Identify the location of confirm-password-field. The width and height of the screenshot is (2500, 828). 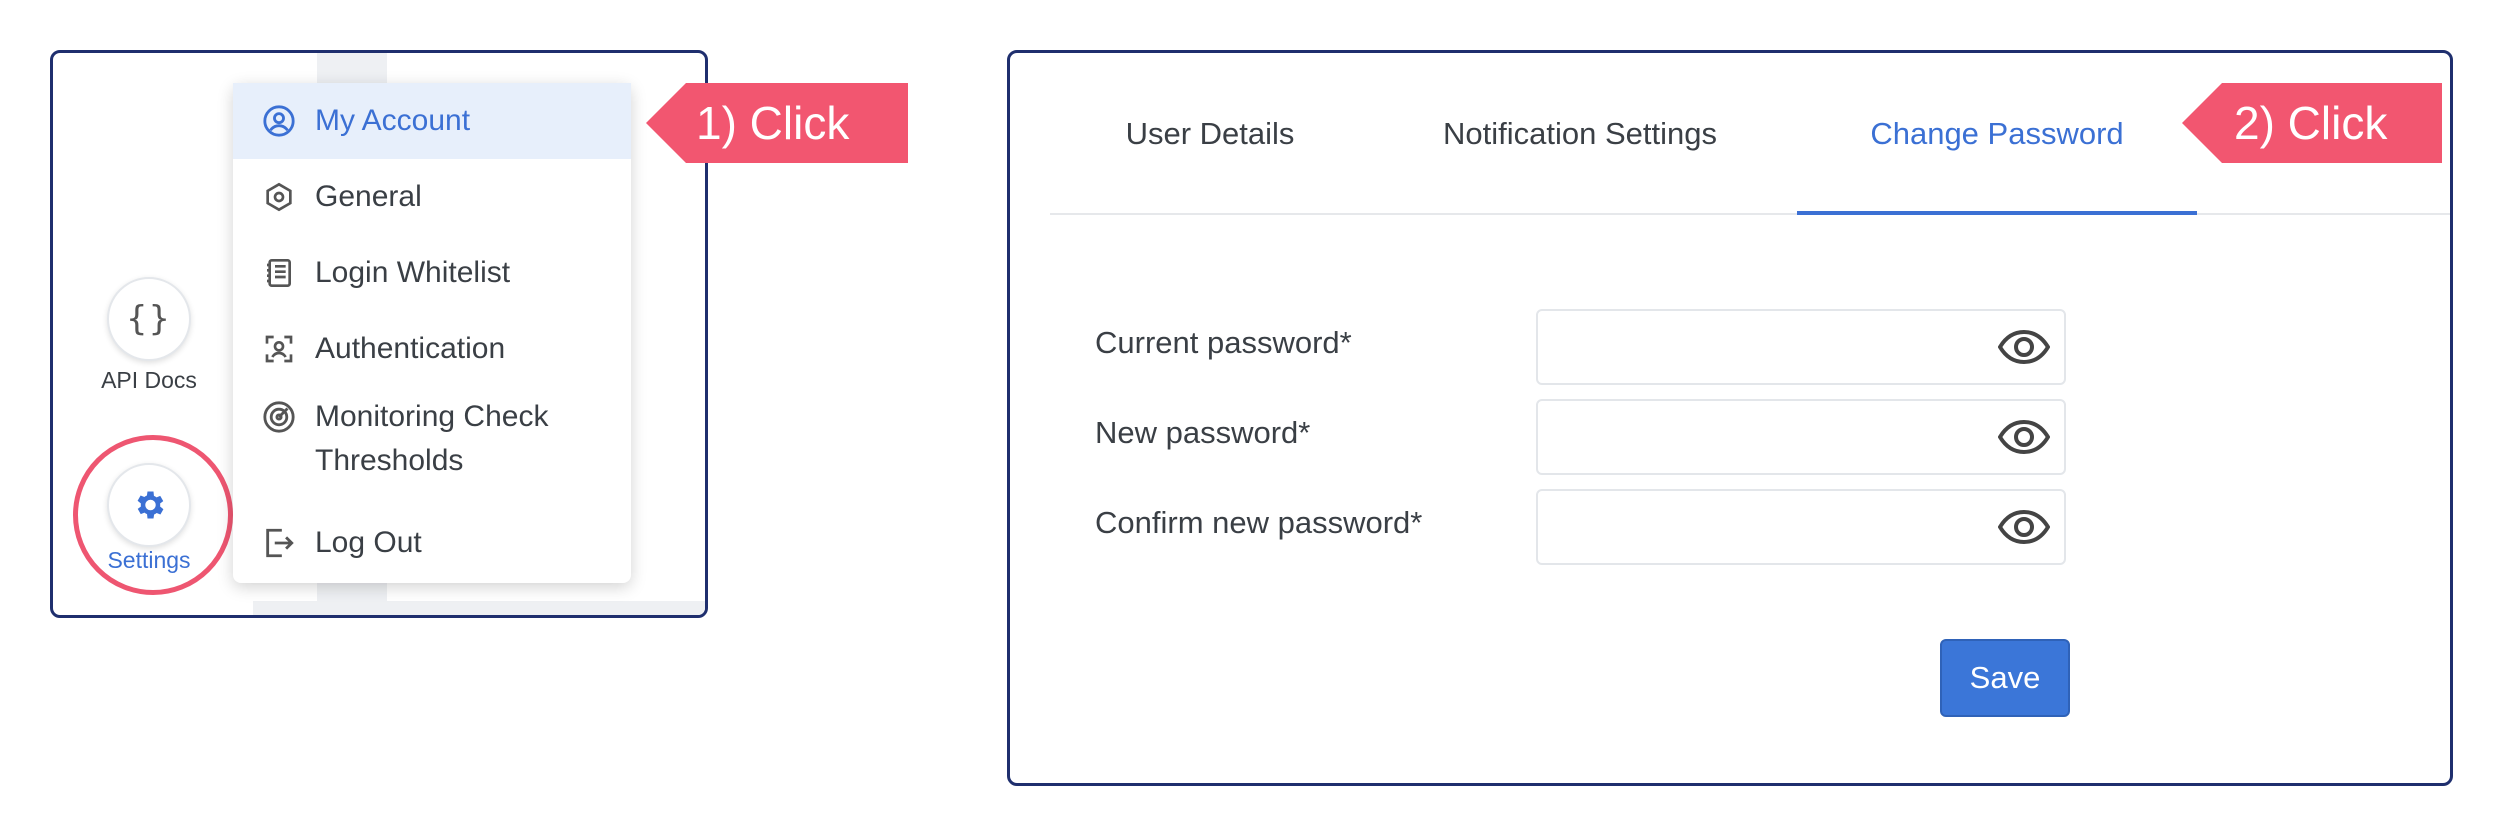
(1801, 527).